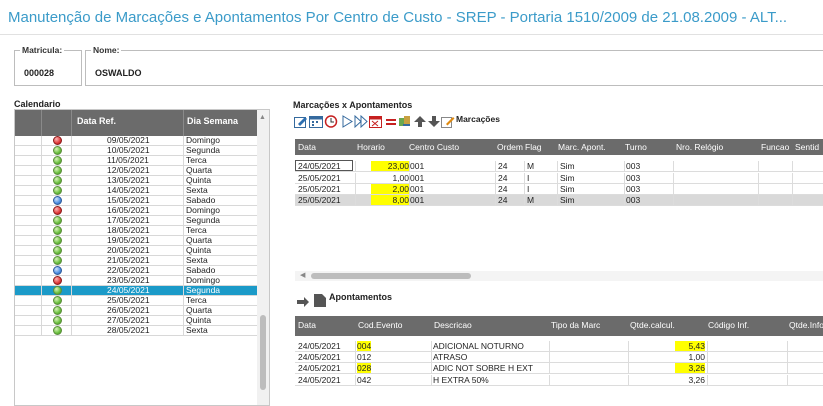 This screenshot has height=406, width=823. What do you see at coordinates (807, 147) in the screenshot?
I see `marcacoes-col-sentido: Sentid` at bounding box center [807, 147].